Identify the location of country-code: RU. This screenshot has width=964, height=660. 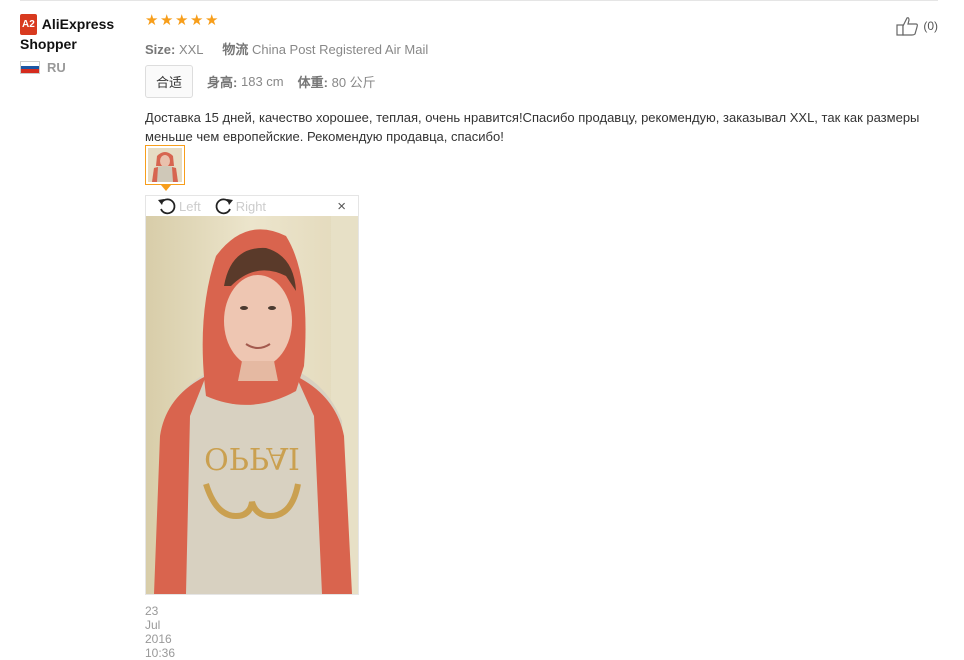
(56, 67).